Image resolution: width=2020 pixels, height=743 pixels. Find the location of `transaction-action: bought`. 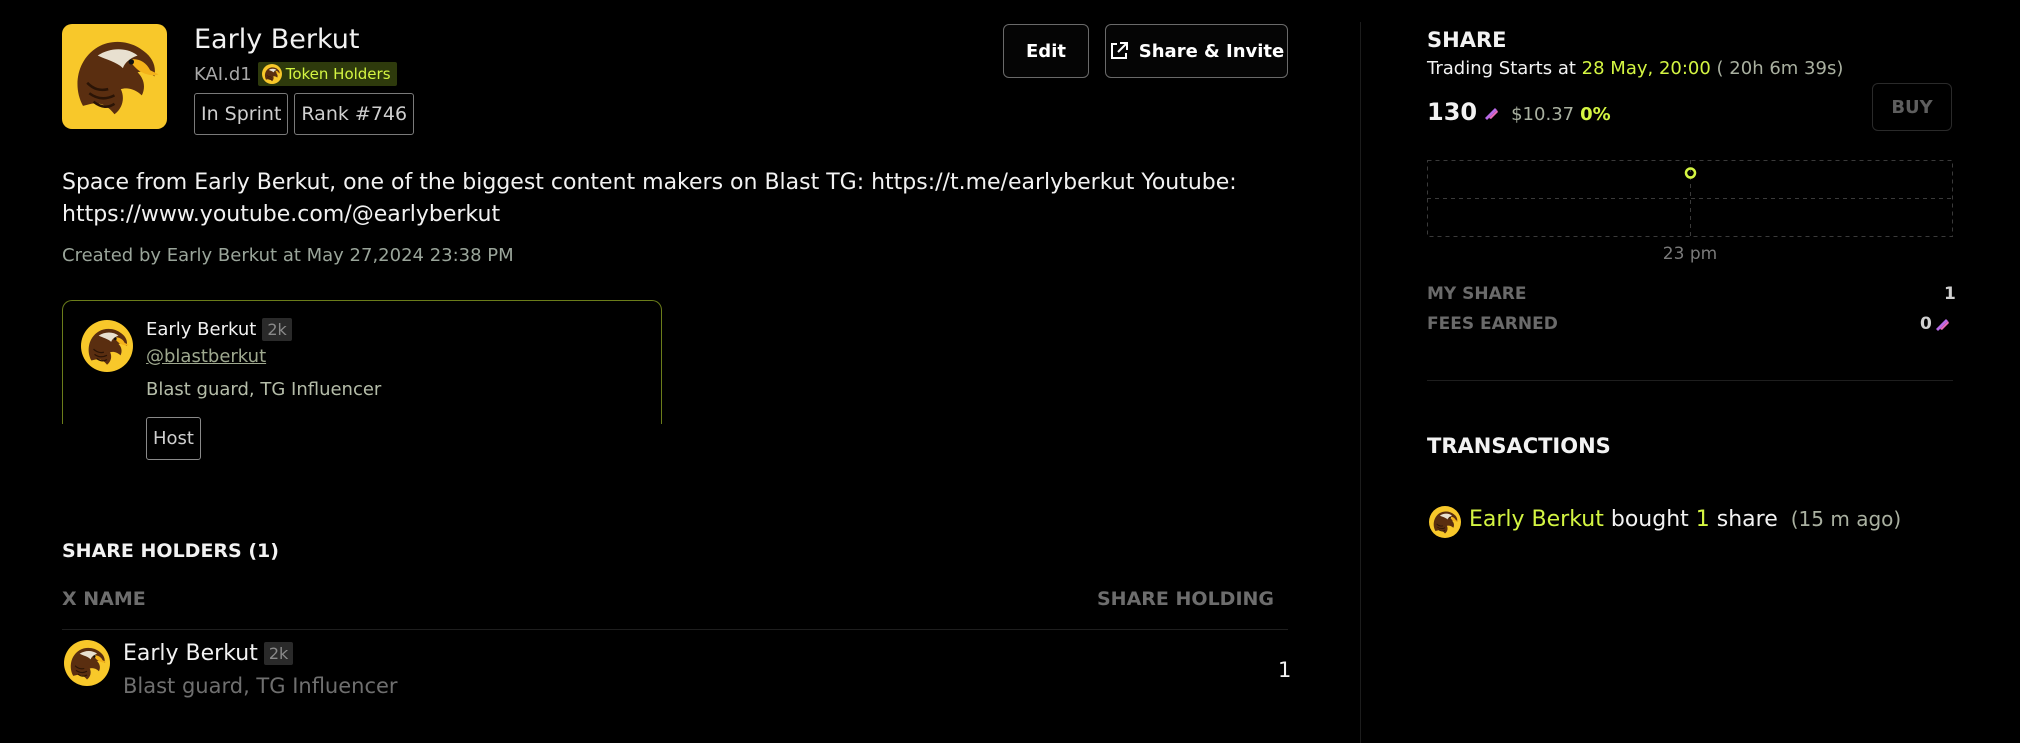

transaction-action: bought is located at coordinates (1649, 519).